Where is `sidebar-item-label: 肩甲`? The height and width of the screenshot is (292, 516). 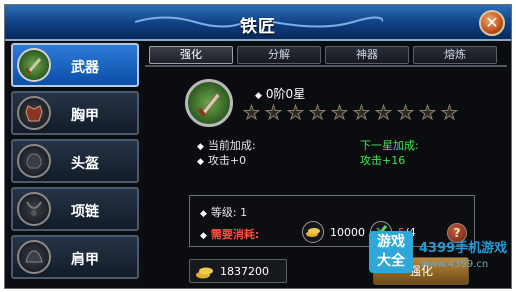 sidebar-item-label: 肩甲 is located at coordinates (85, 260).